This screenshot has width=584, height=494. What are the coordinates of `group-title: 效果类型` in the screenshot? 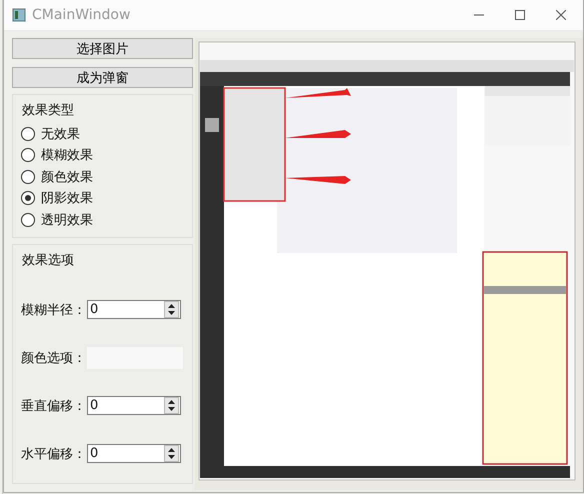 It's located at (48, 110).